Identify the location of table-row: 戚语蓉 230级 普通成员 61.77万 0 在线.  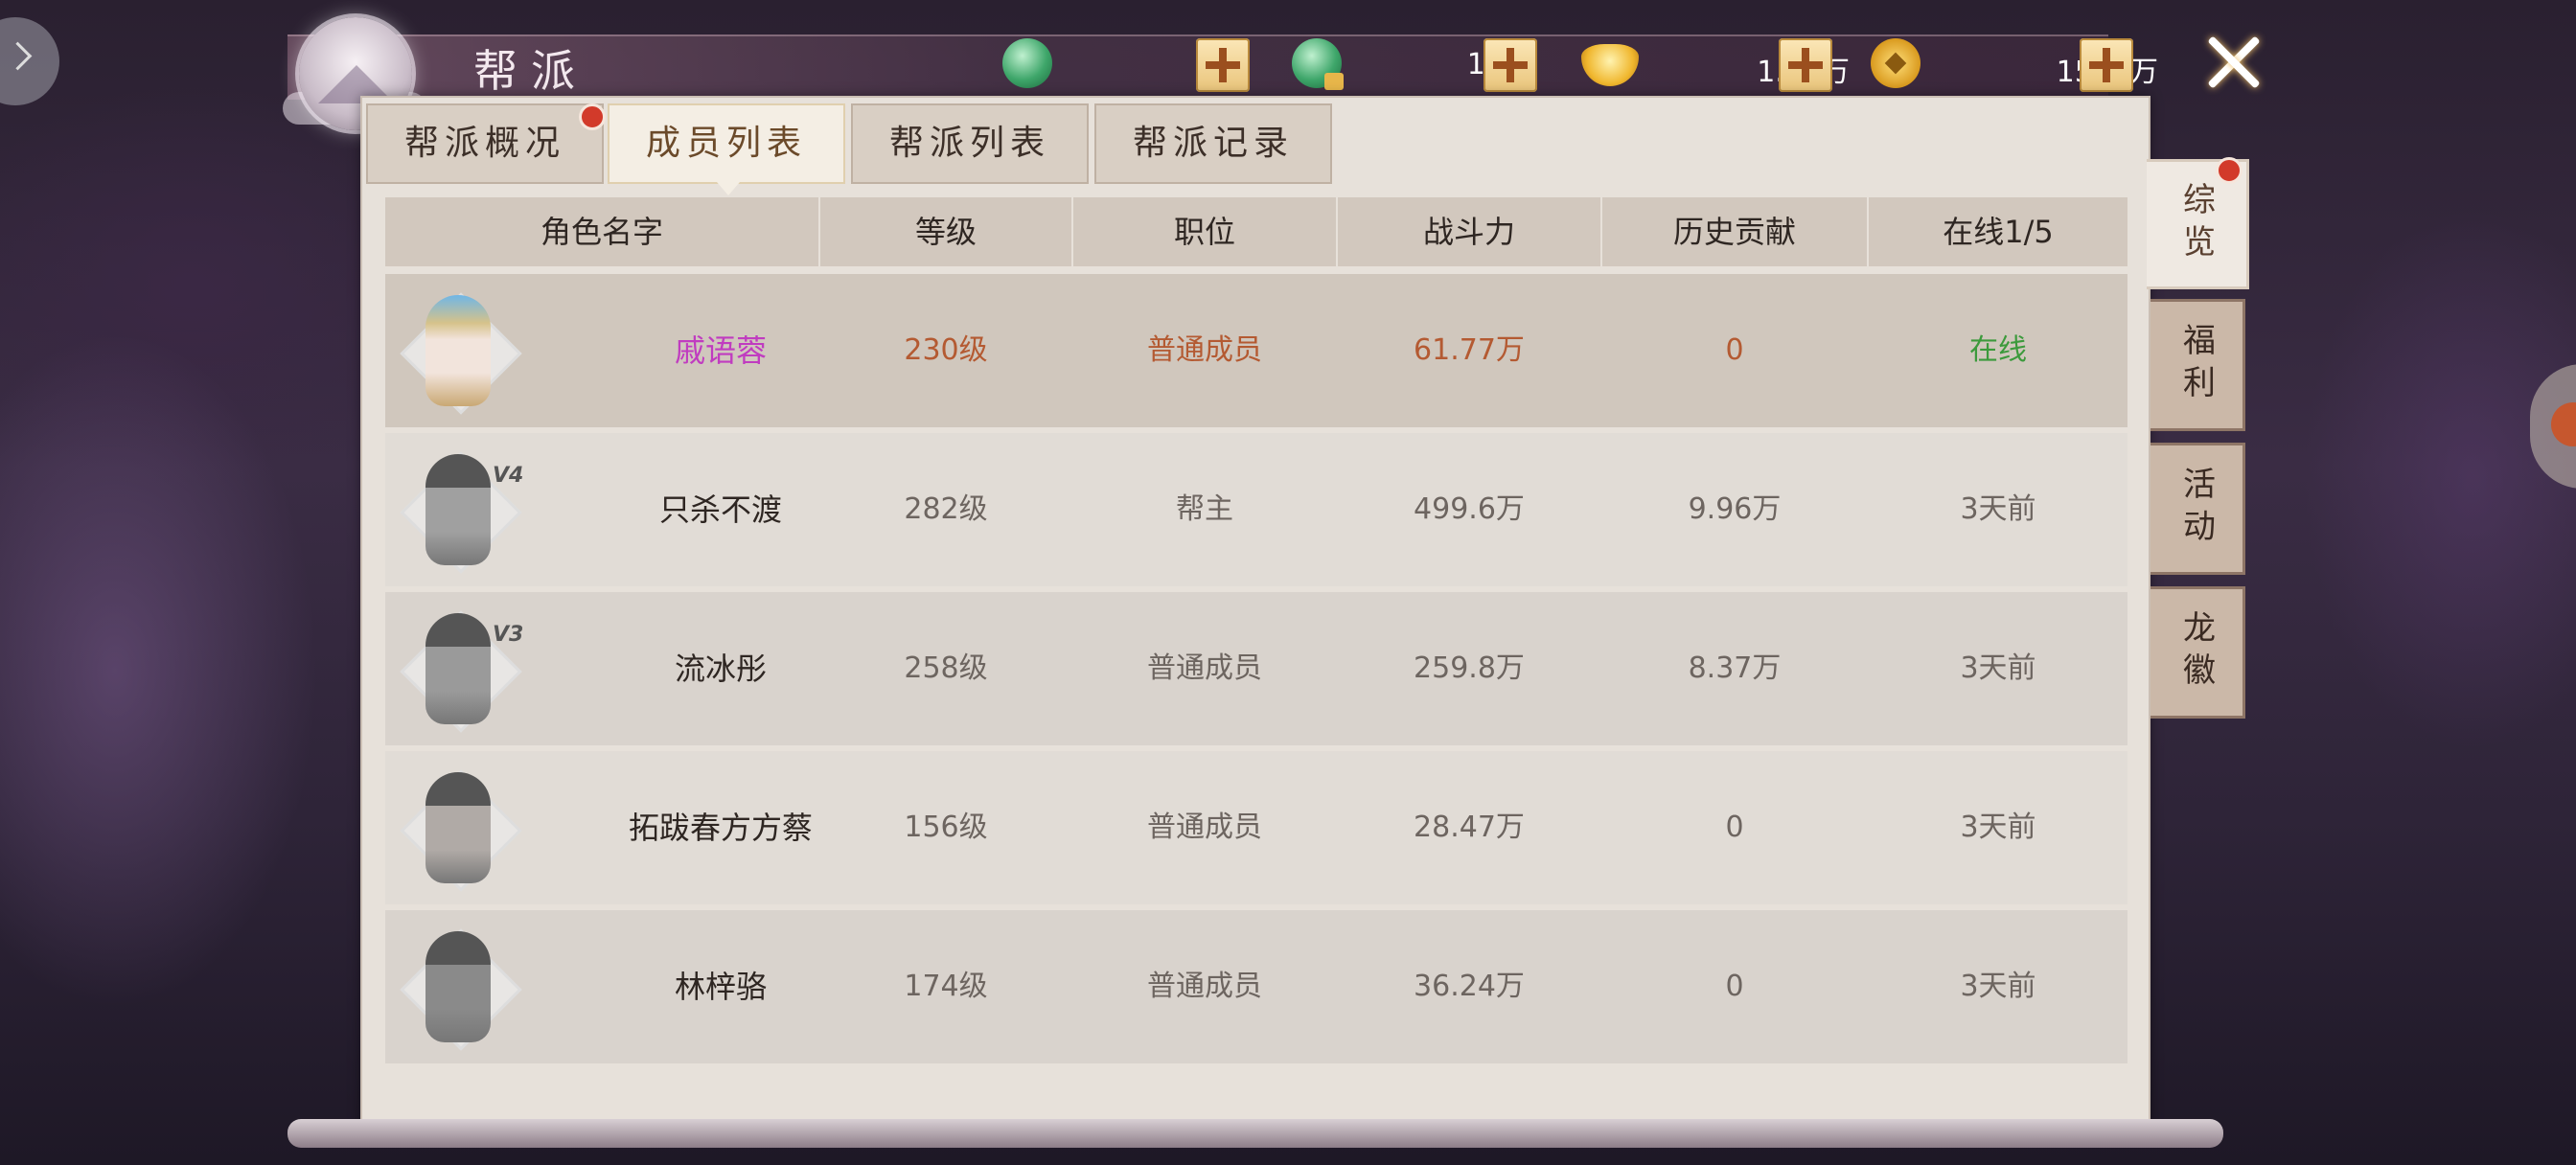
(1256, 351).